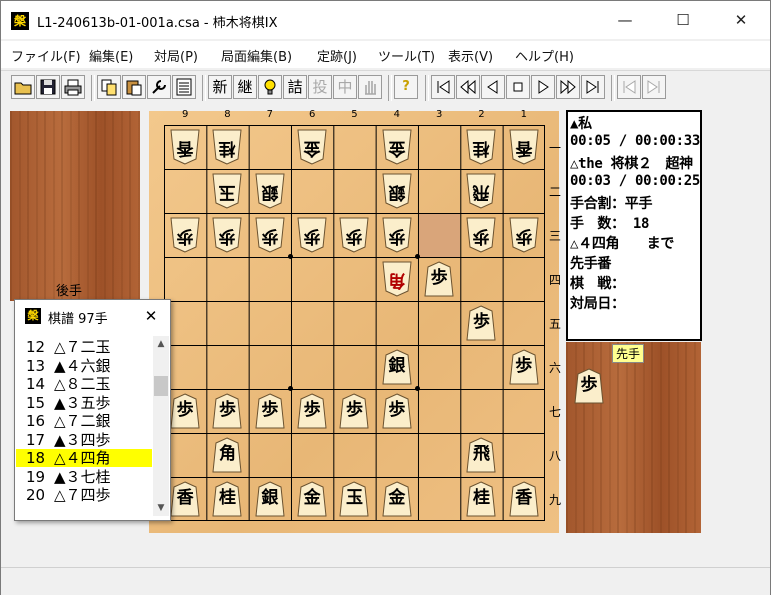 This screenshot has height=595, width=771. What do you see at coordinates (481, 499) in the screenshot?
I see `piece-sente-29: 桂` at bounding box center [481, 499].